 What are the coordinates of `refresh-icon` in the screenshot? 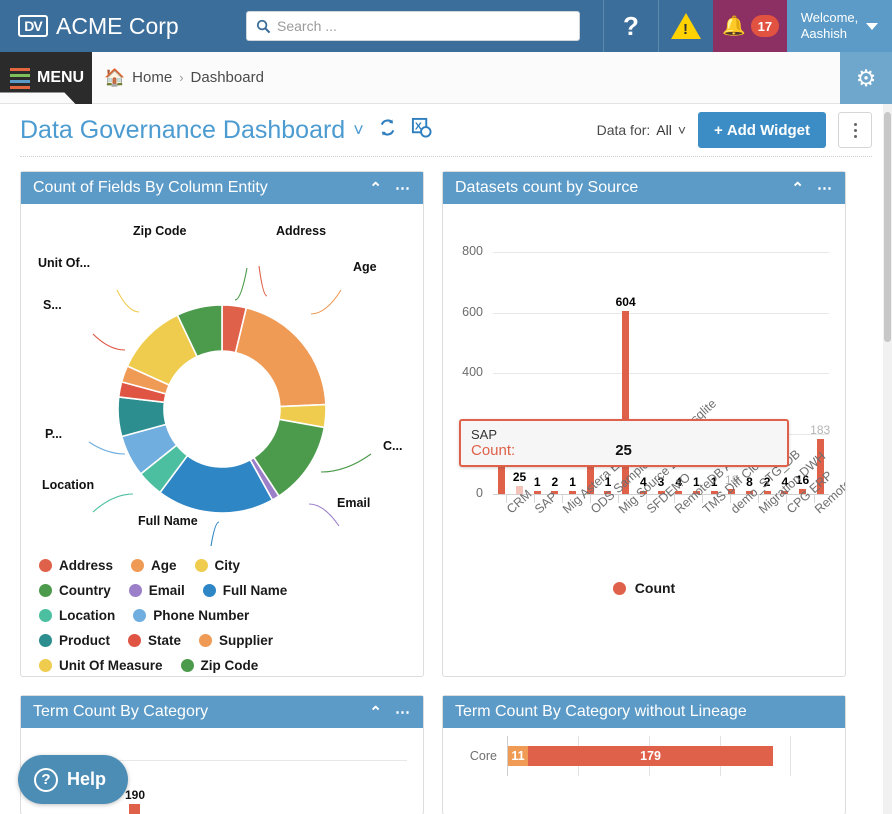 It's located at (387, 130).